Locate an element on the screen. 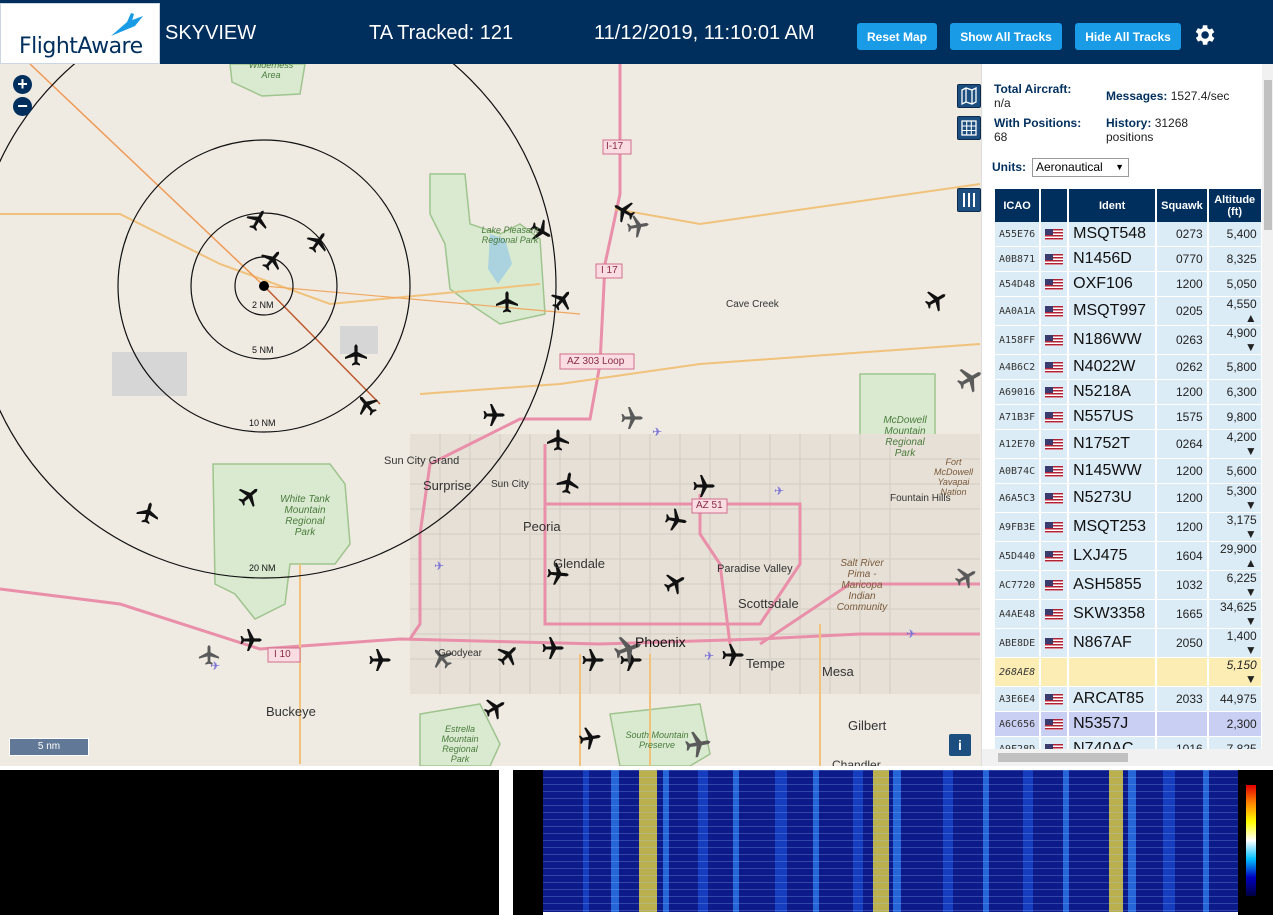 The width and height of the screenshot is (1273, 915). ident-cell is located at coordinates (1112, 672).